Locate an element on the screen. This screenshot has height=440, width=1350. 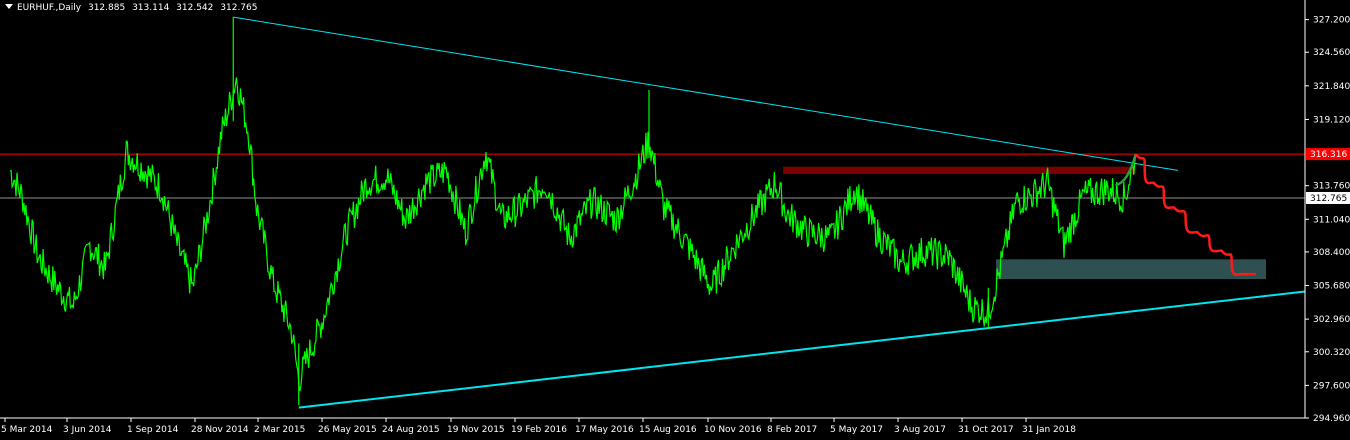
price-tick-label: 324.560 is located at coordinates (1331, 53).